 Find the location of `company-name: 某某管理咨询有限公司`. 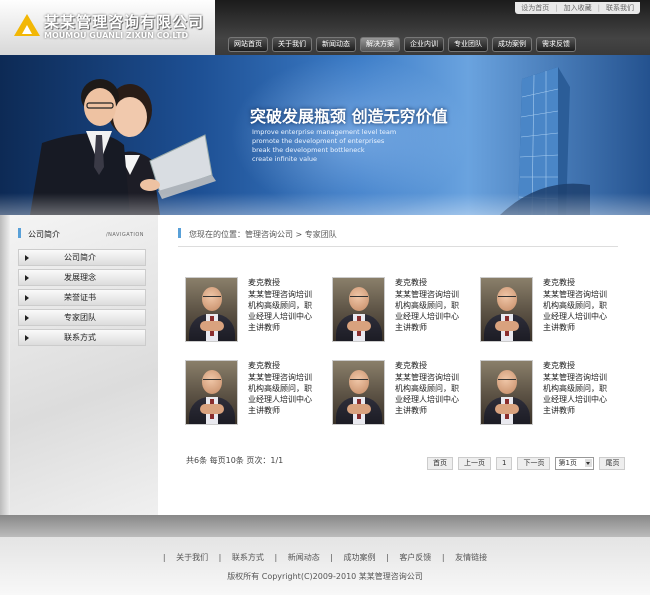

company-name: 某某管理咨询有限公司 is located at coordinates (124, 22).